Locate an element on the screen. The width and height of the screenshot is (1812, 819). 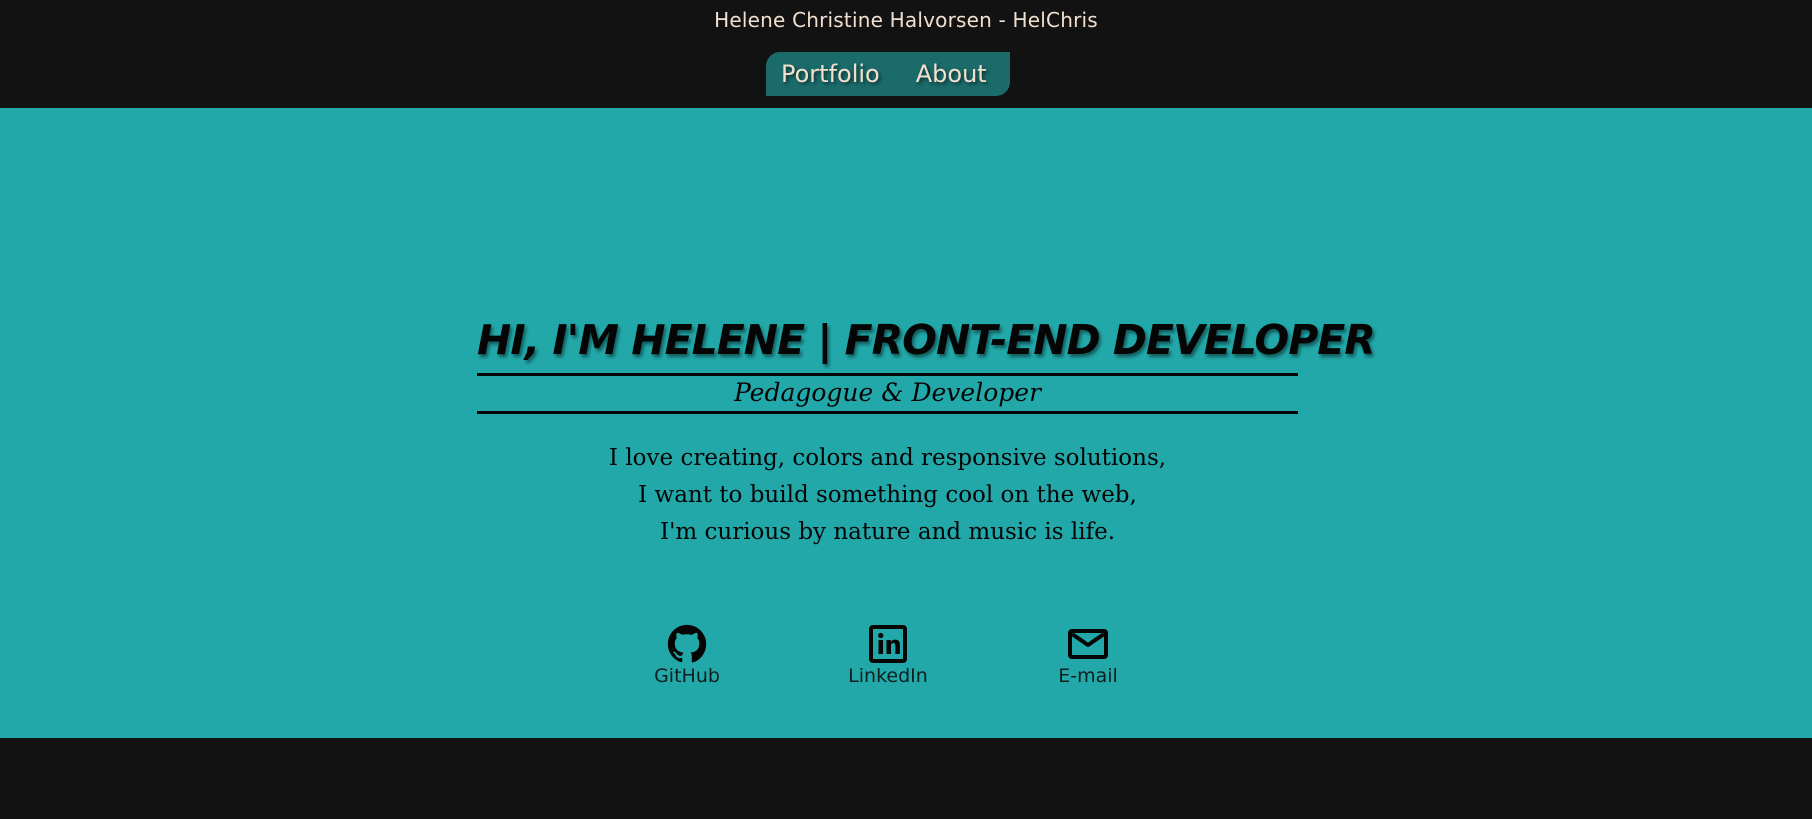
nav-link-portfolio: Portfolio is located at coordinates (830, 74).